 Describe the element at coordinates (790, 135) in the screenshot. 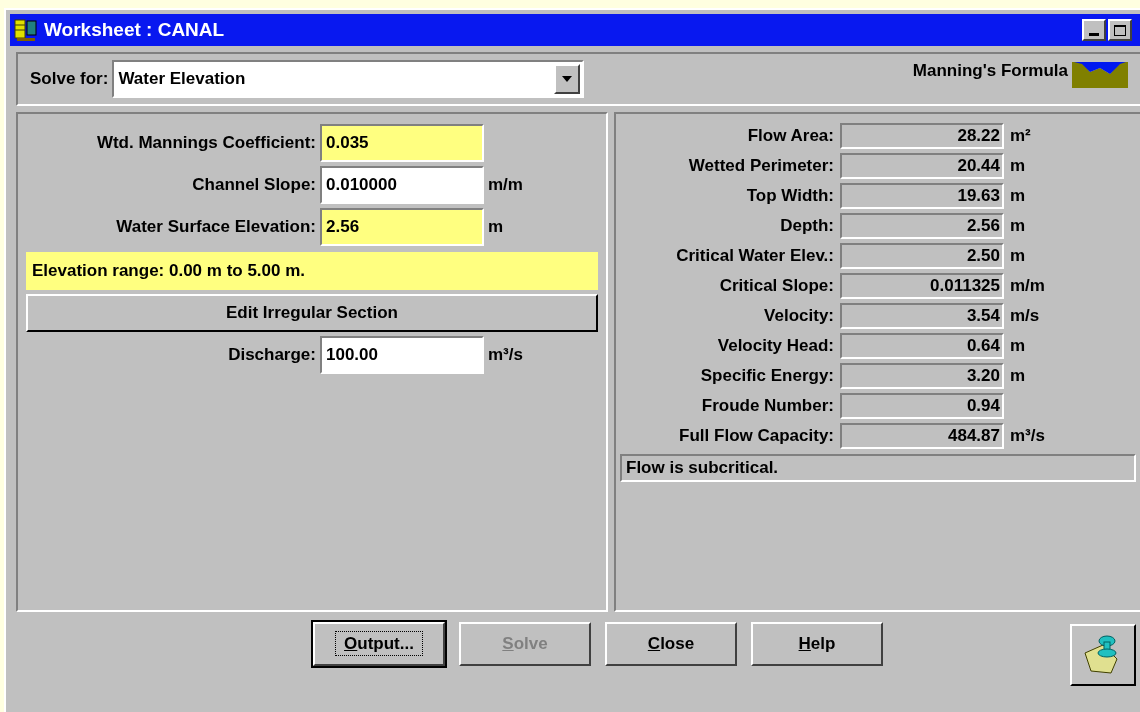

I see `result-label: Flow Area:` at that location.